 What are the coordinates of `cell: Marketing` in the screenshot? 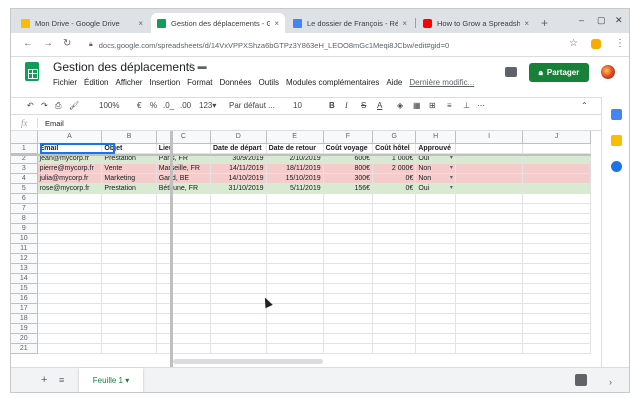 It's located at (129, 178).